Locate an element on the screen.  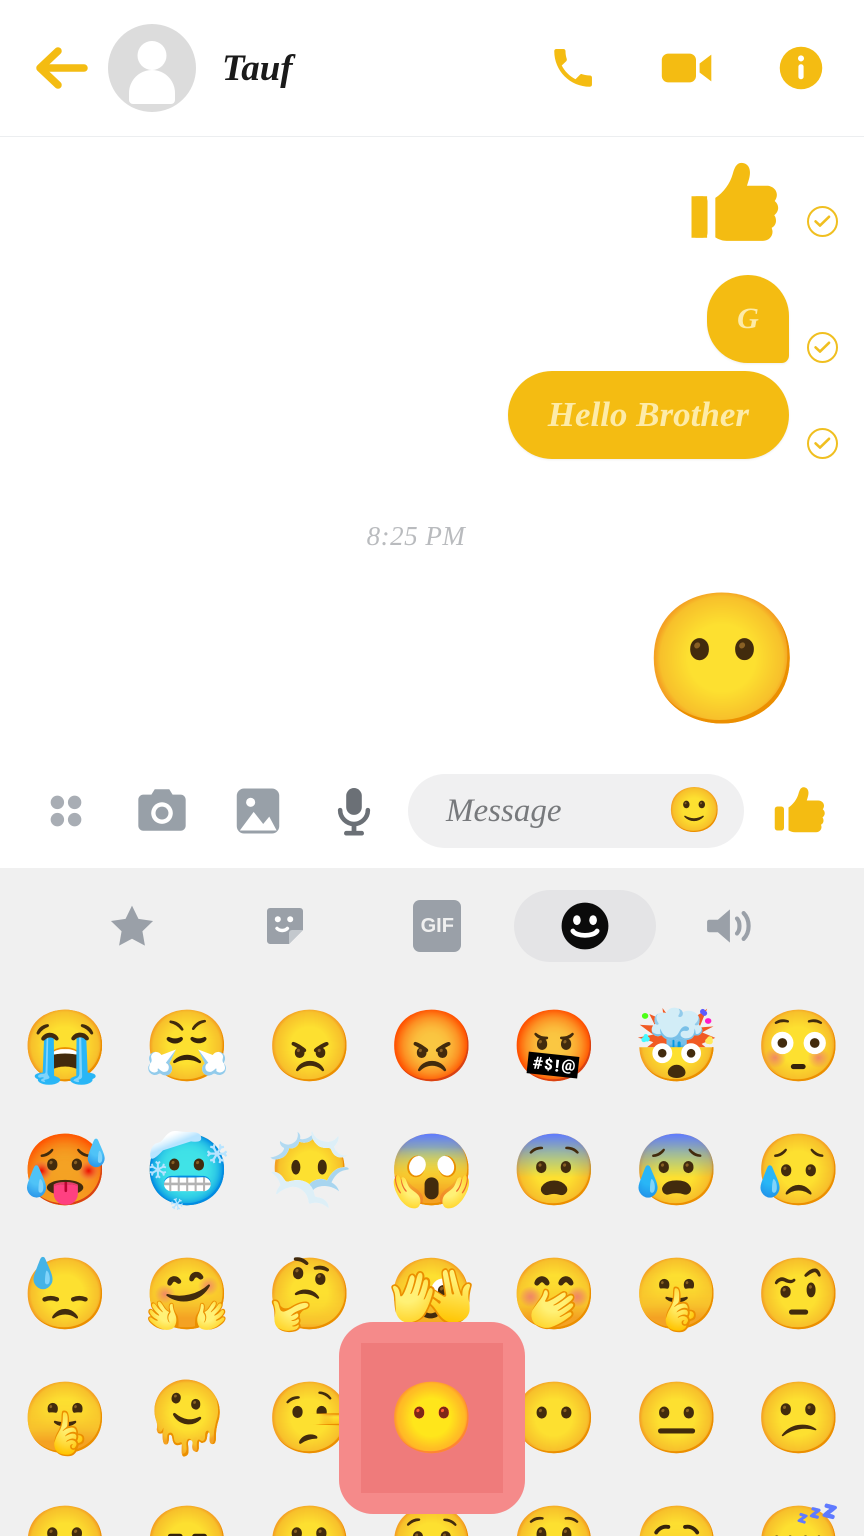
emoji-cell: 🥶 is located at coordinates (187, 1170).